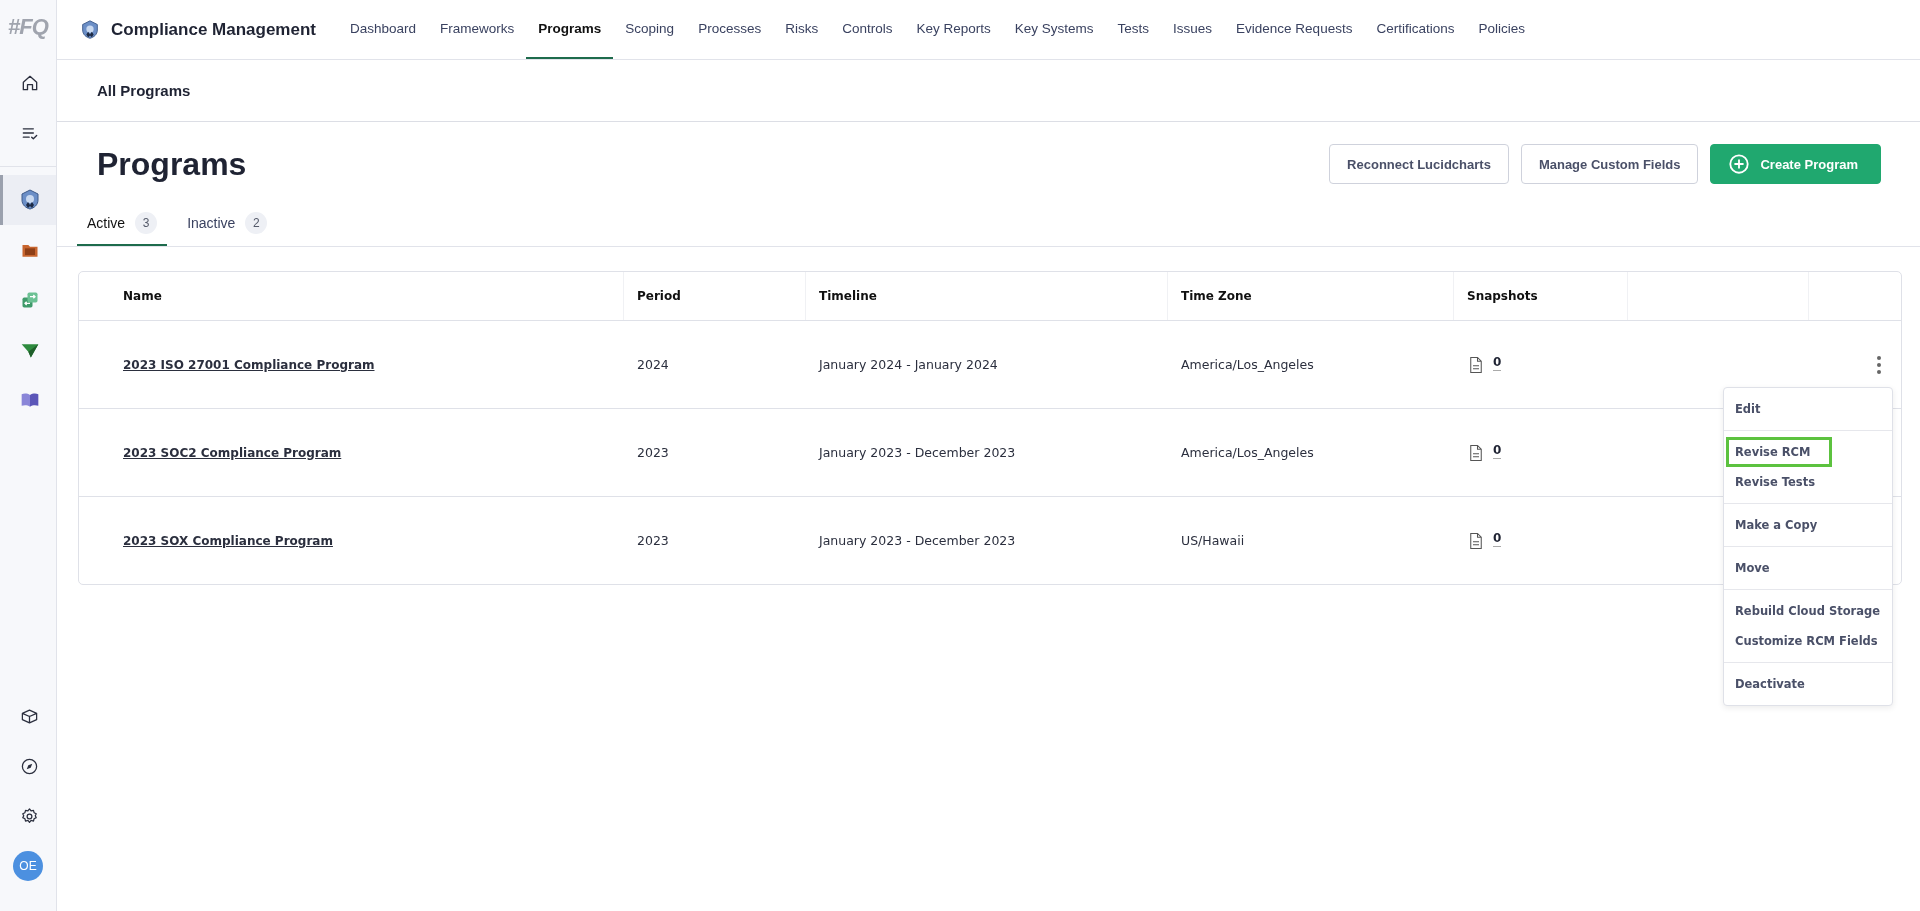 The height and width of the screenshot is (911, 1920). What do you see at coordinates (1294, 29) in the screenshot?
I see `nav-tab: Evidence Requests` at bounding box center [1294, 29].